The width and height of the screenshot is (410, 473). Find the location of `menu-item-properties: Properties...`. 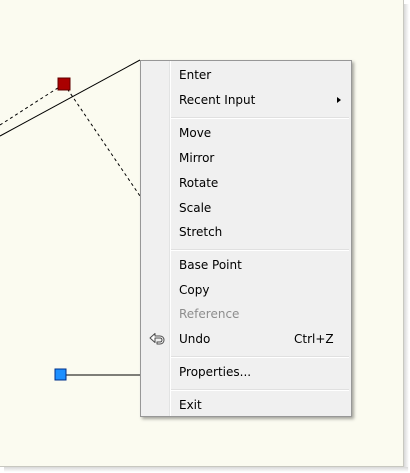

menu-item-properties: Properties... is located at coordinates (246, 372).